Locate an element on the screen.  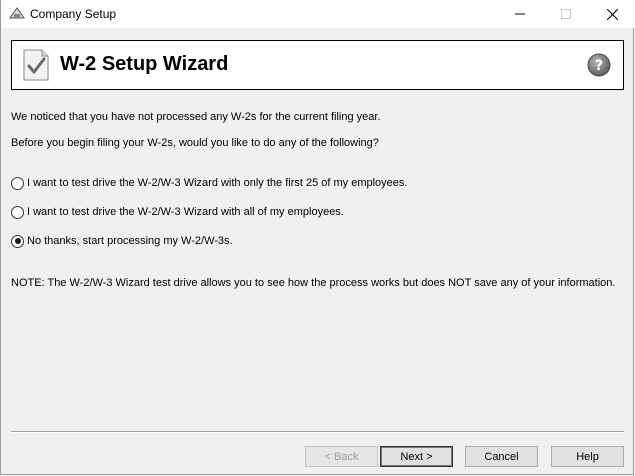
minimize-button is located at coordinates (520, 14).